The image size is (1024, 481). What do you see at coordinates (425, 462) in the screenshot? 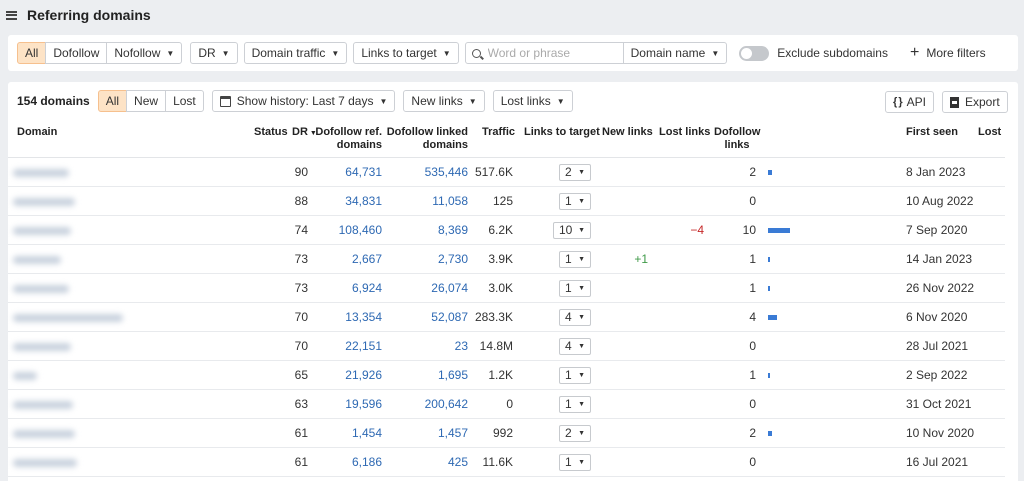
I see `dofollow-linked-domains-link: 425` at bounding box center [425, 462].